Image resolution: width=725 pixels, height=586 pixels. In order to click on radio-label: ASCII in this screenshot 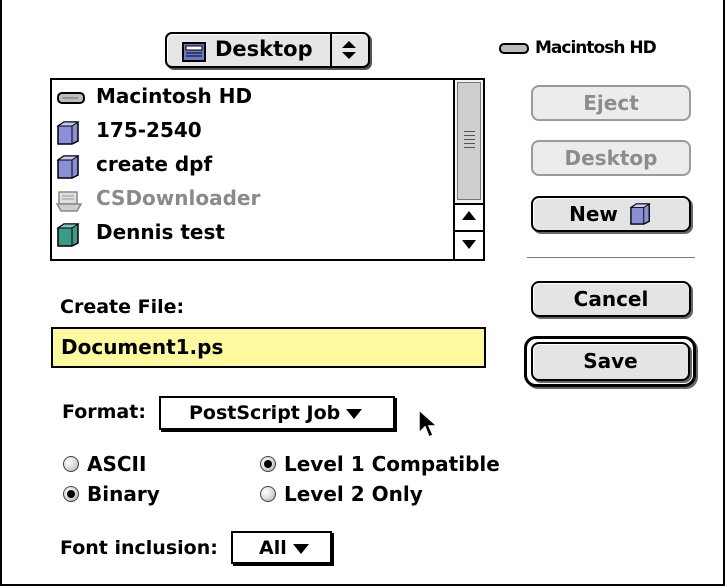, I will do `click(117, 464)`.